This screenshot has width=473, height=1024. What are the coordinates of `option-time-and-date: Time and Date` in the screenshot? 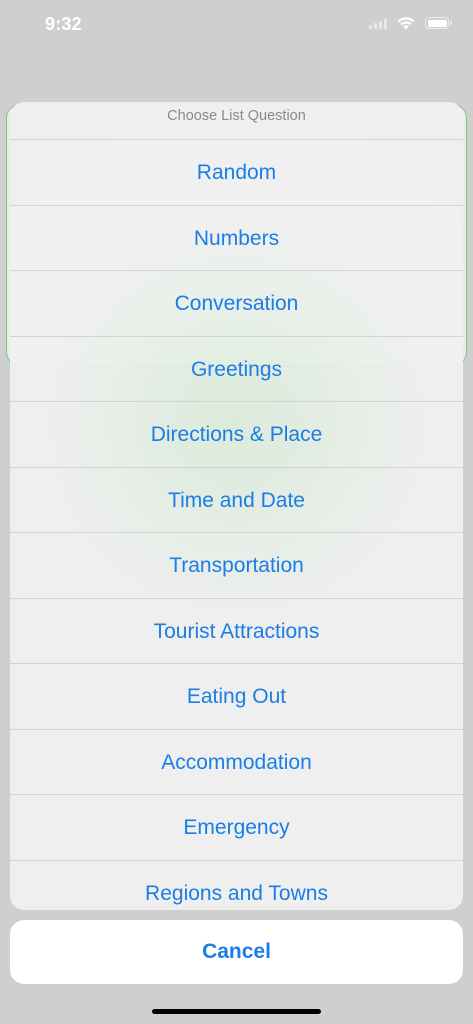 It's located at (236, 500).